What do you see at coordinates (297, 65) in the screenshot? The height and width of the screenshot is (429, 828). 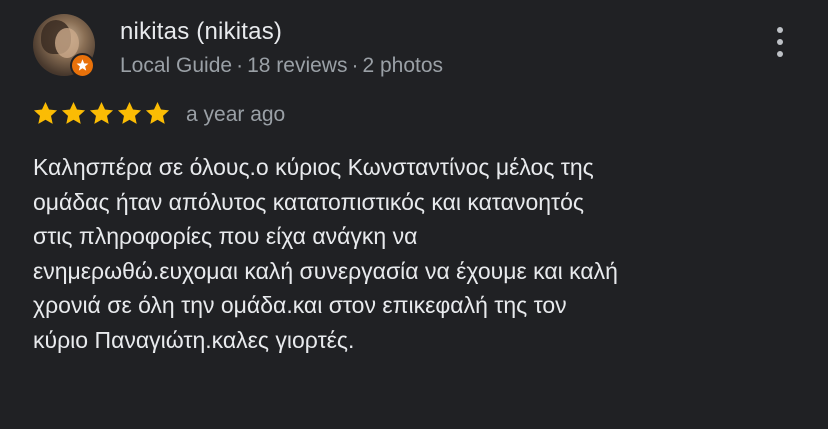 I see `reviews-count: 18 reviews` at bounding box center [297, 65].